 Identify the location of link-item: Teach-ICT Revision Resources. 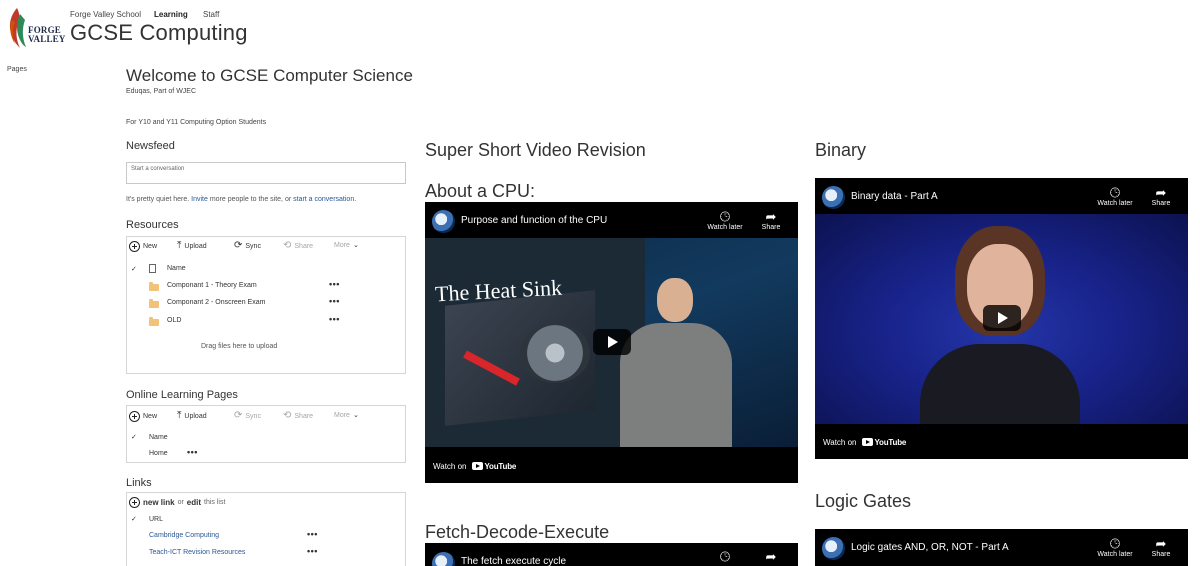
(197, 552).